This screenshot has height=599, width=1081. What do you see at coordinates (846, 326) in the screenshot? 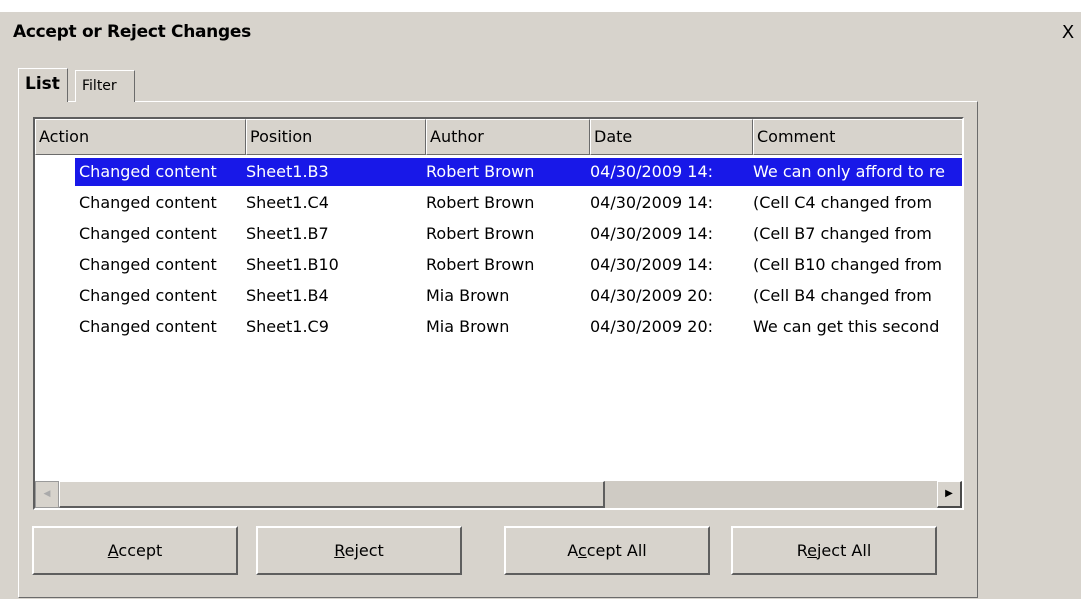
I see `cell-comment: We can get this second` at bounding box center [846, 326].